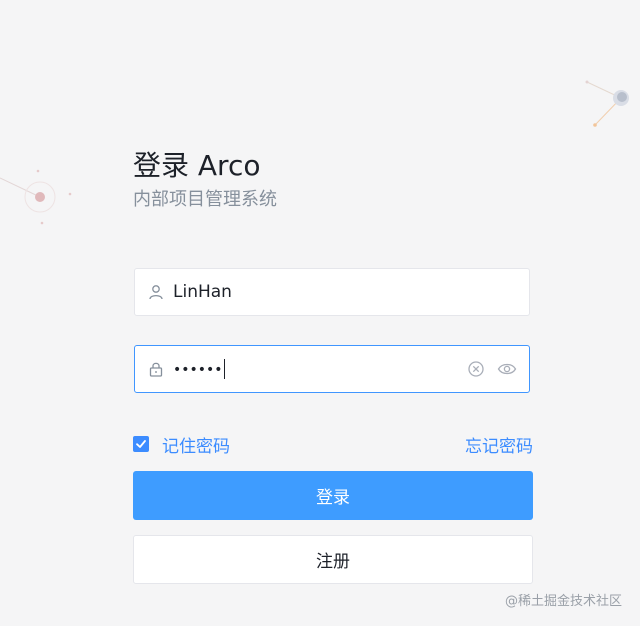 The width and height of the screenshot is (640, 626). What do you see at coordinates (156, 292) in the screenshot?
I see `user-icon` at bounding box center [156, 292].